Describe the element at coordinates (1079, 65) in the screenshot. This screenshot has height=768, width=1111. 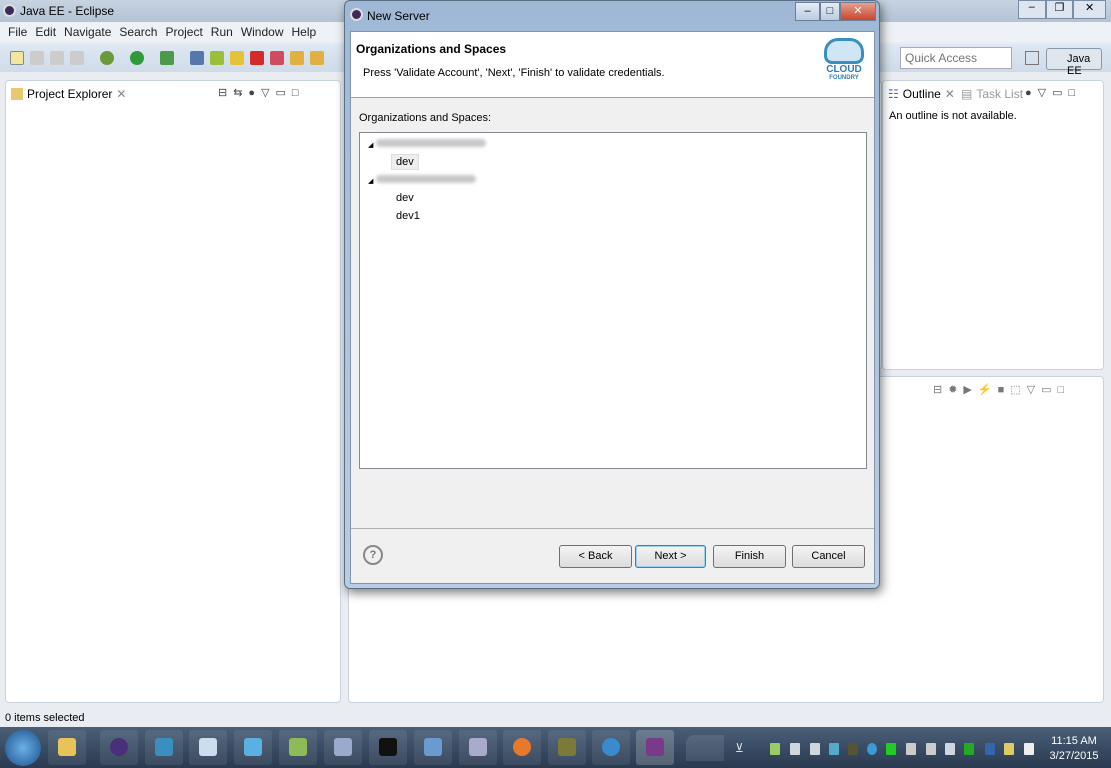
I see `perspective-label: Java EE` at that location.